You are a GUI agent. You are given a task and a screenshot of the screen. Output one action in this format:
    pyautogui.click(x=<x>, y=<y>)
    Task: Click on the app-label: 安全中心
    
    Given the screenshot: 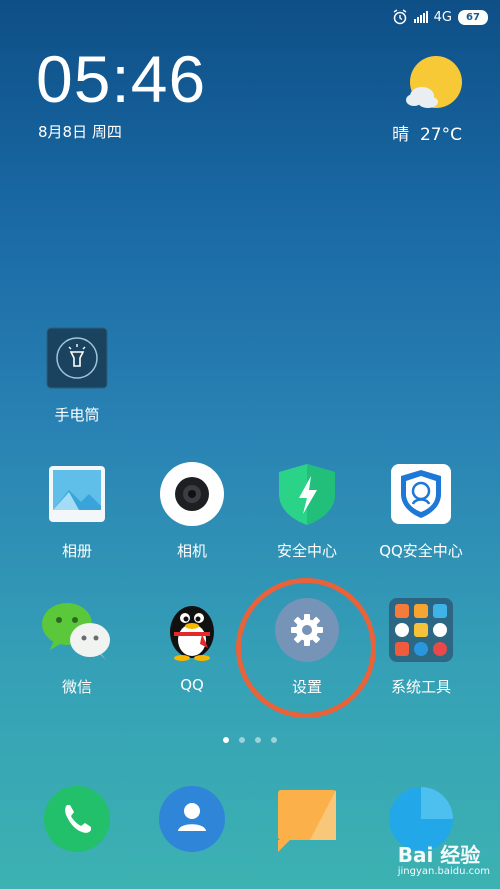 What is the action you would take?
    pyautogui.click(x=306, y=551)
    